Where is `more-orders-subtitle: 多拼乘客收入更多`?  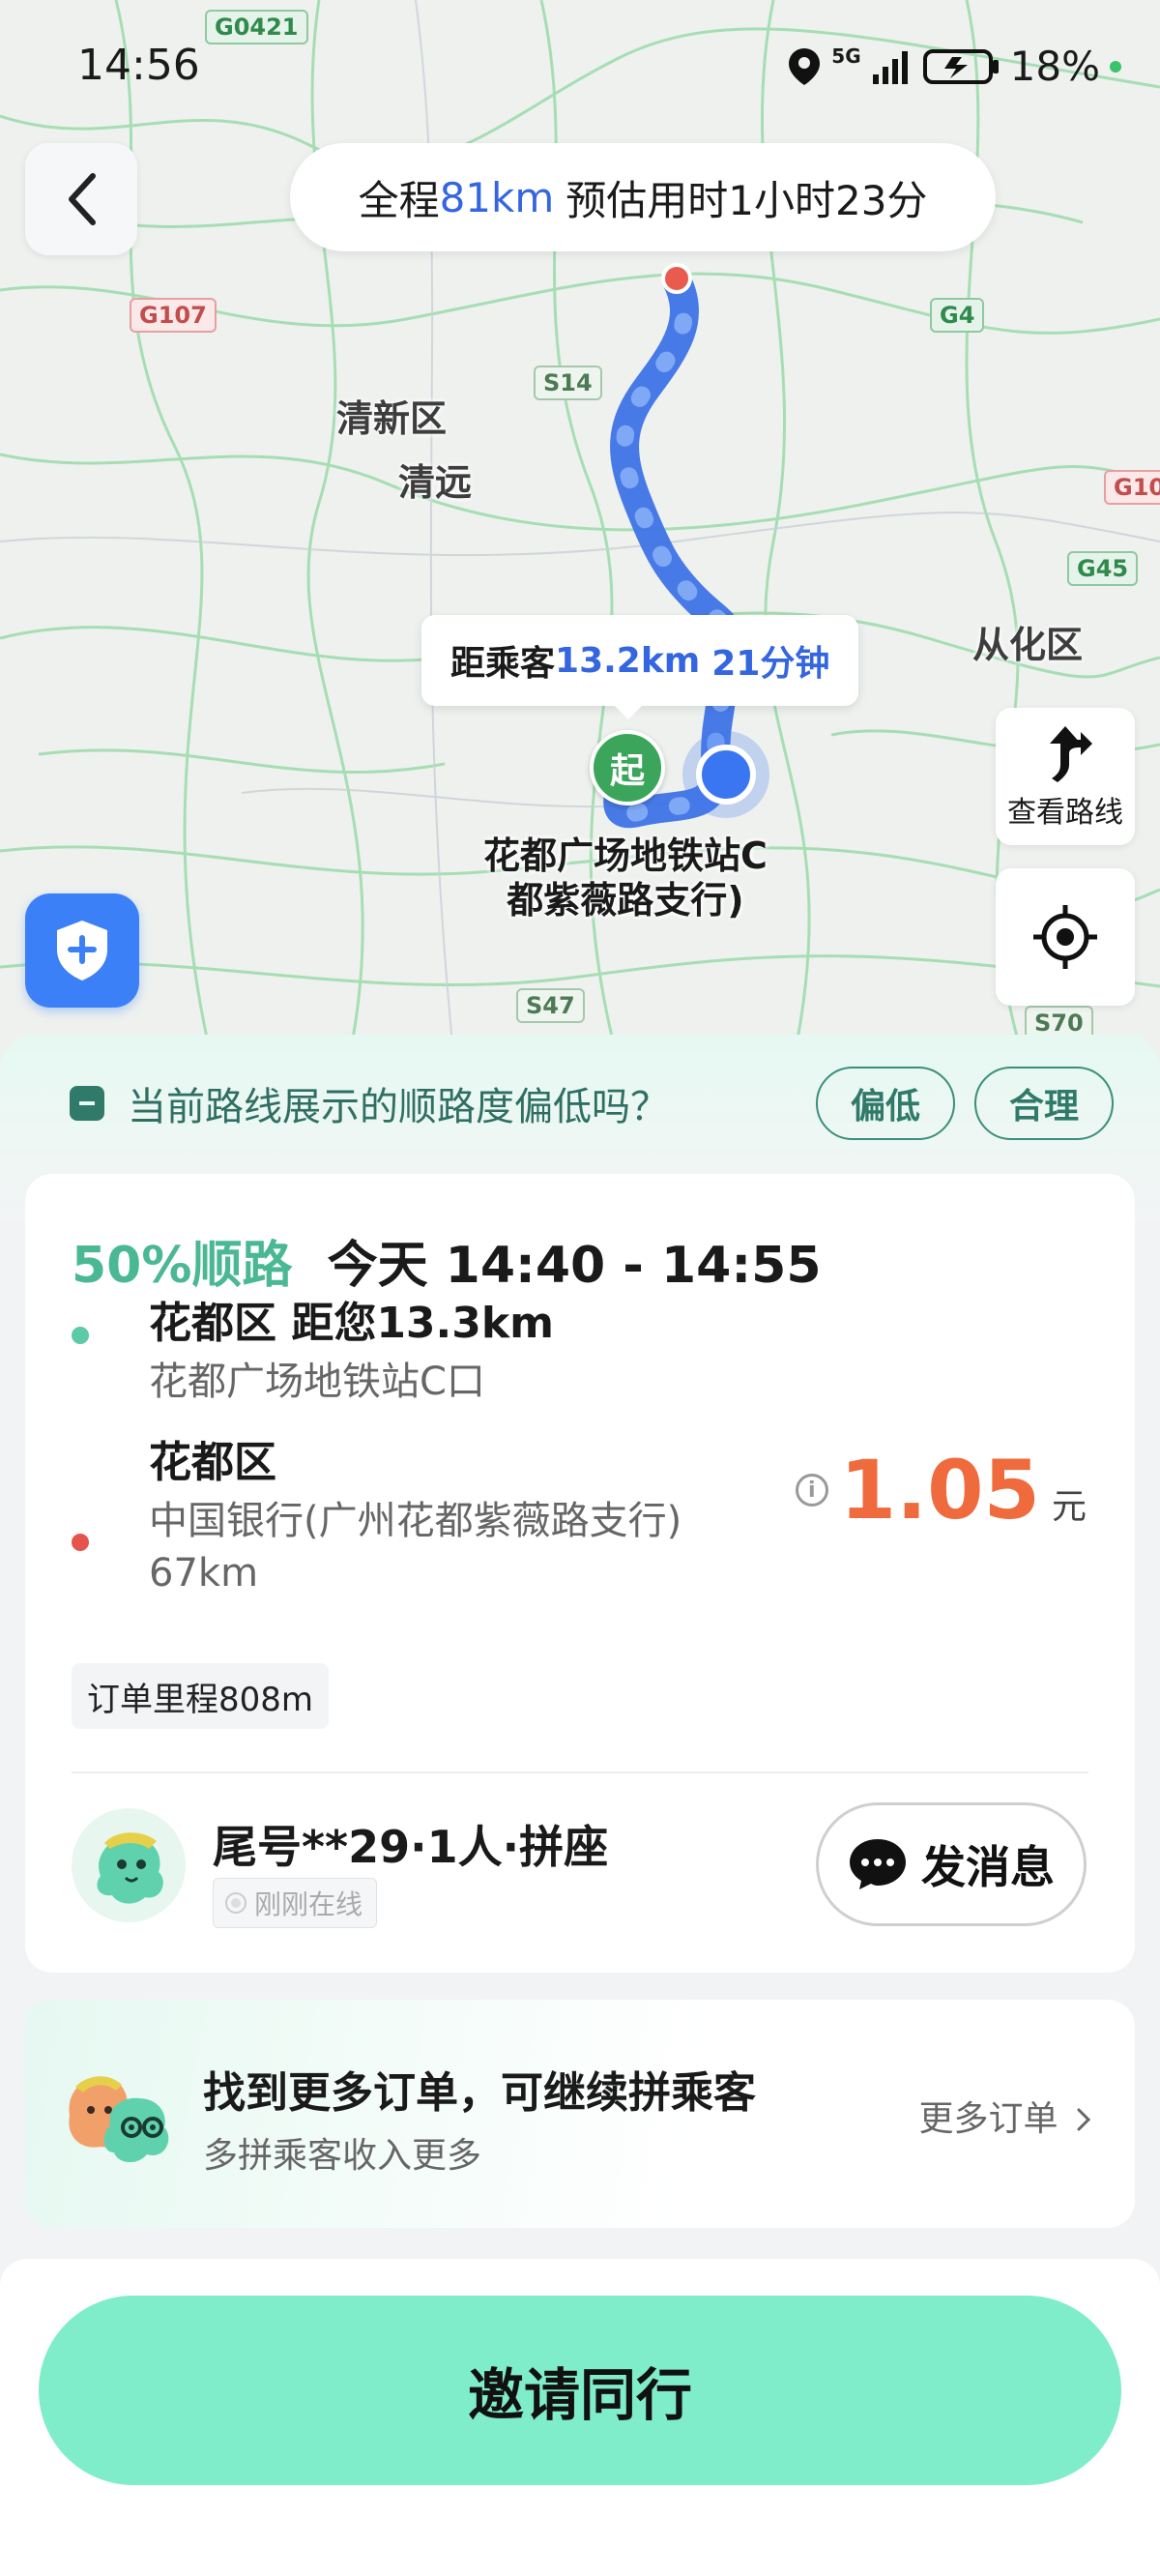
more-orders-subtitle: 多拼乘客收入更多 is located at coordinates (342, 2156).